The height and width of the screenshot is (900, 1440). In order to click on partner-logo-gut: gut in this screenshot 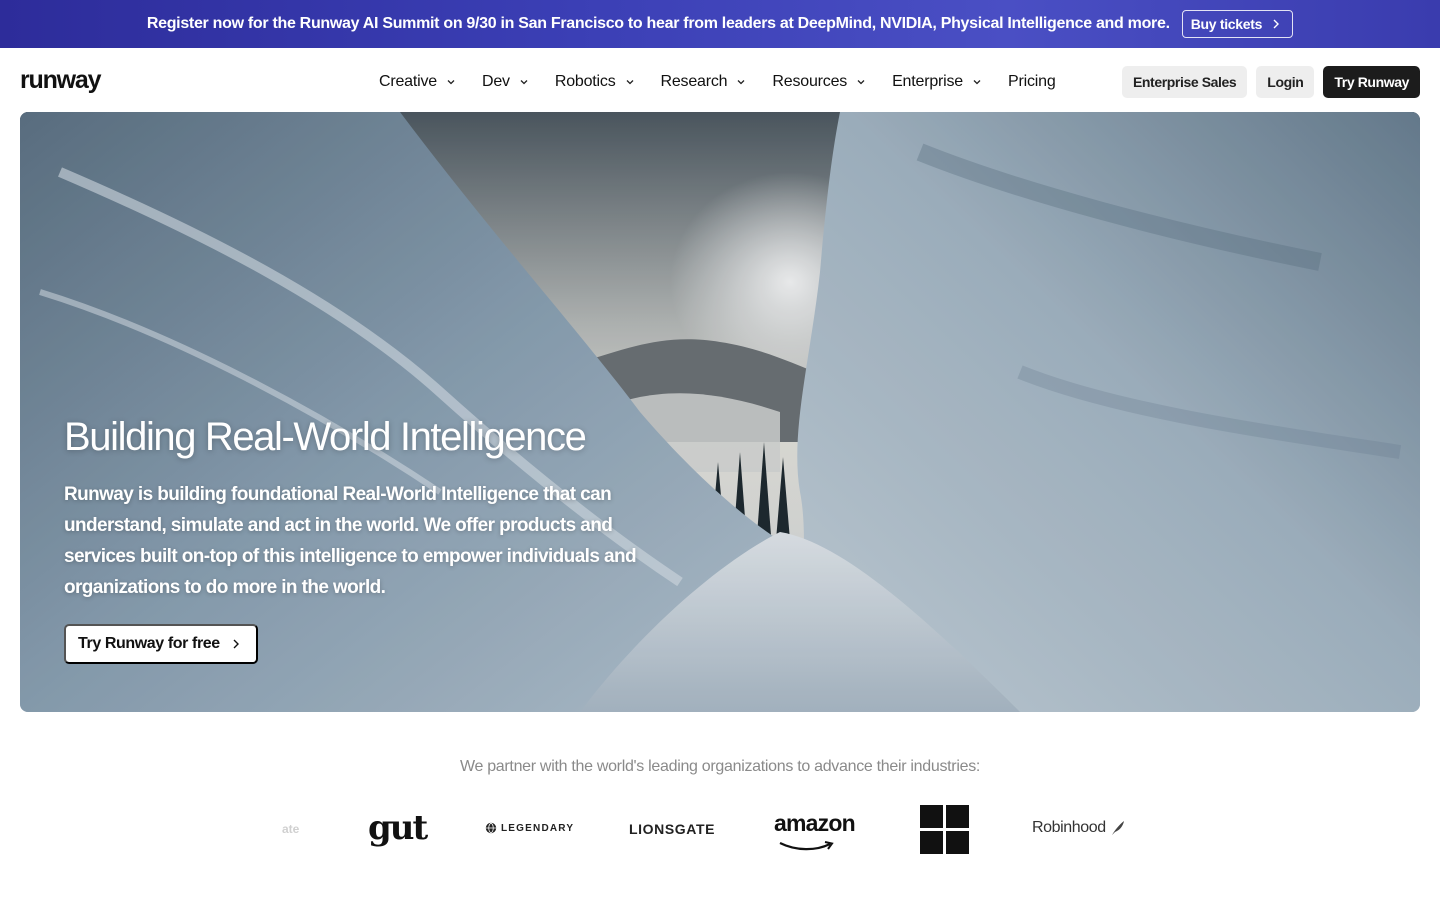, I will do `click(398, 828)`.